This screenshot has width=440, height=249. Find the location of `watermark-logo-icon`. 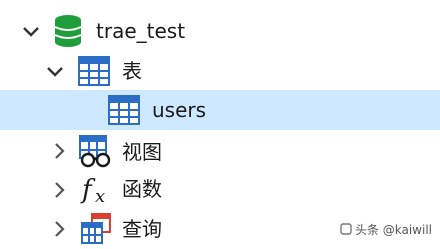

watermark-logo-icon is located at coordinates (346, 230).